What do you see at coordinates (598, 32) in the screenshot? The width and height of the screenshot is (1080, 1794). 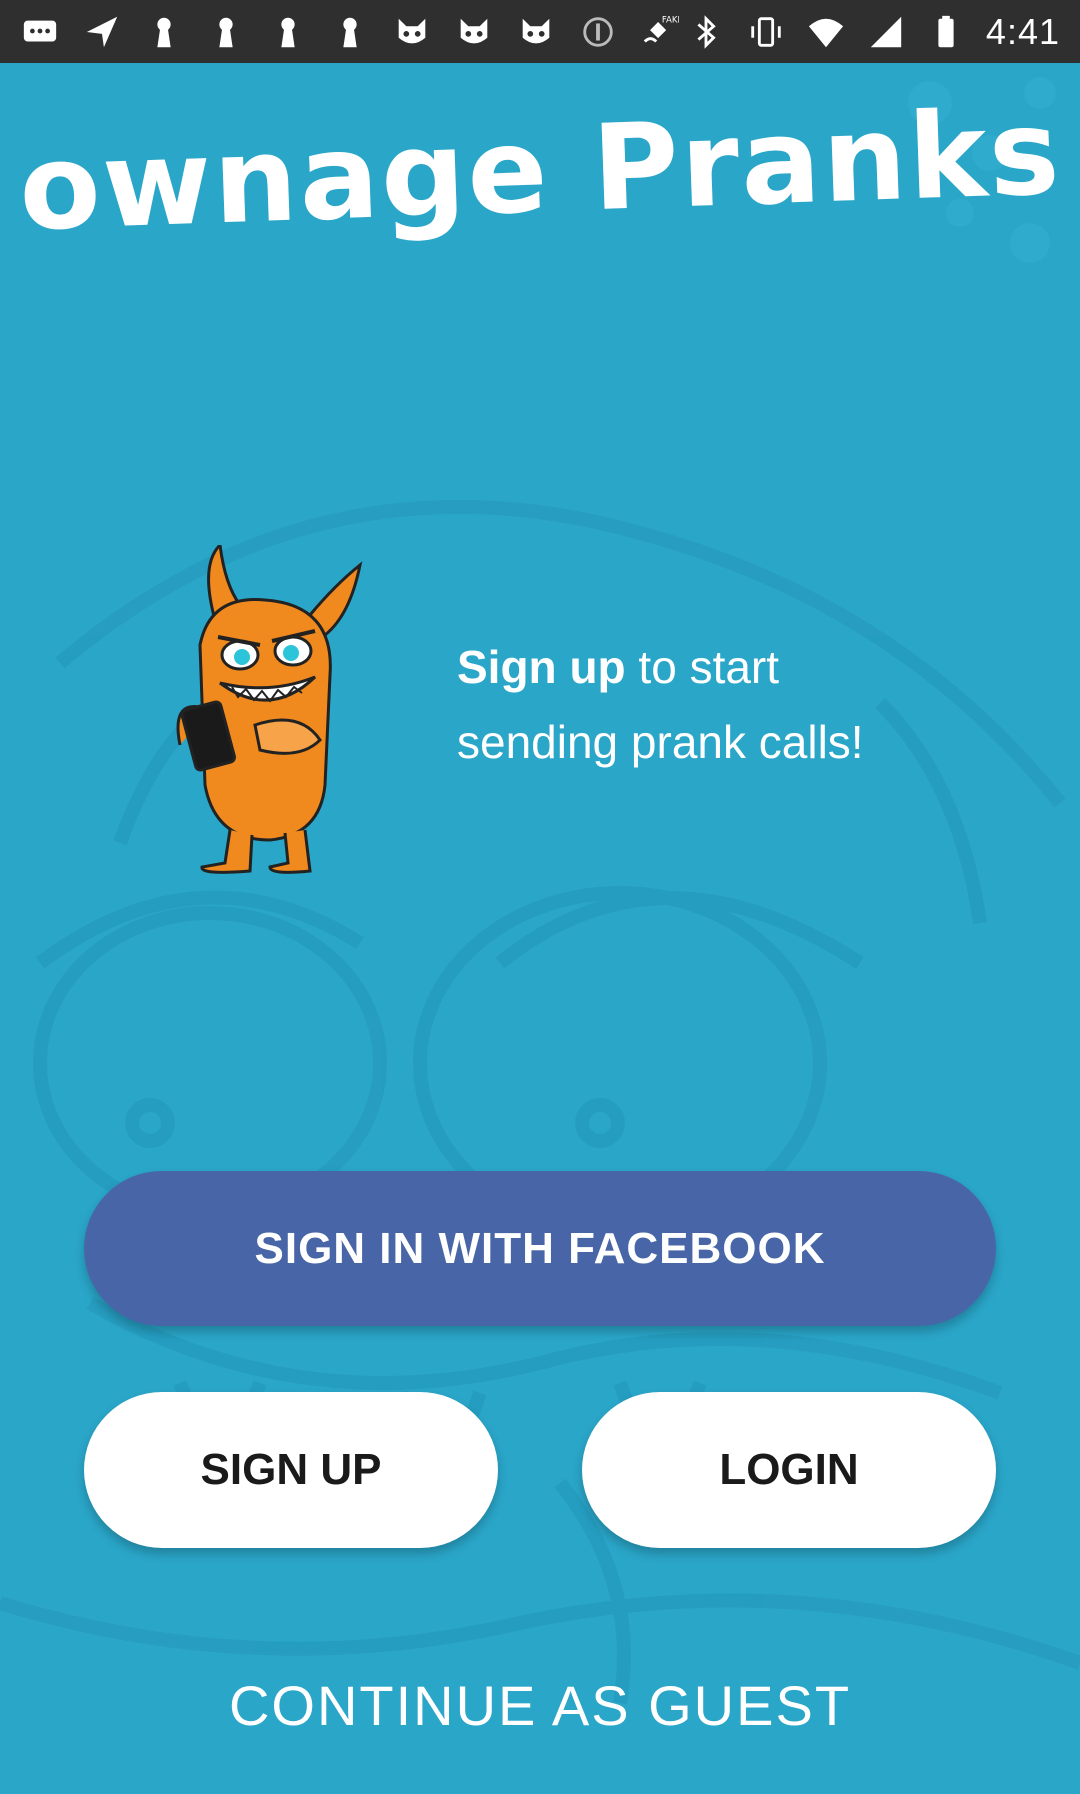 I see `info-circle-icon` at bounding box center [598, 32].